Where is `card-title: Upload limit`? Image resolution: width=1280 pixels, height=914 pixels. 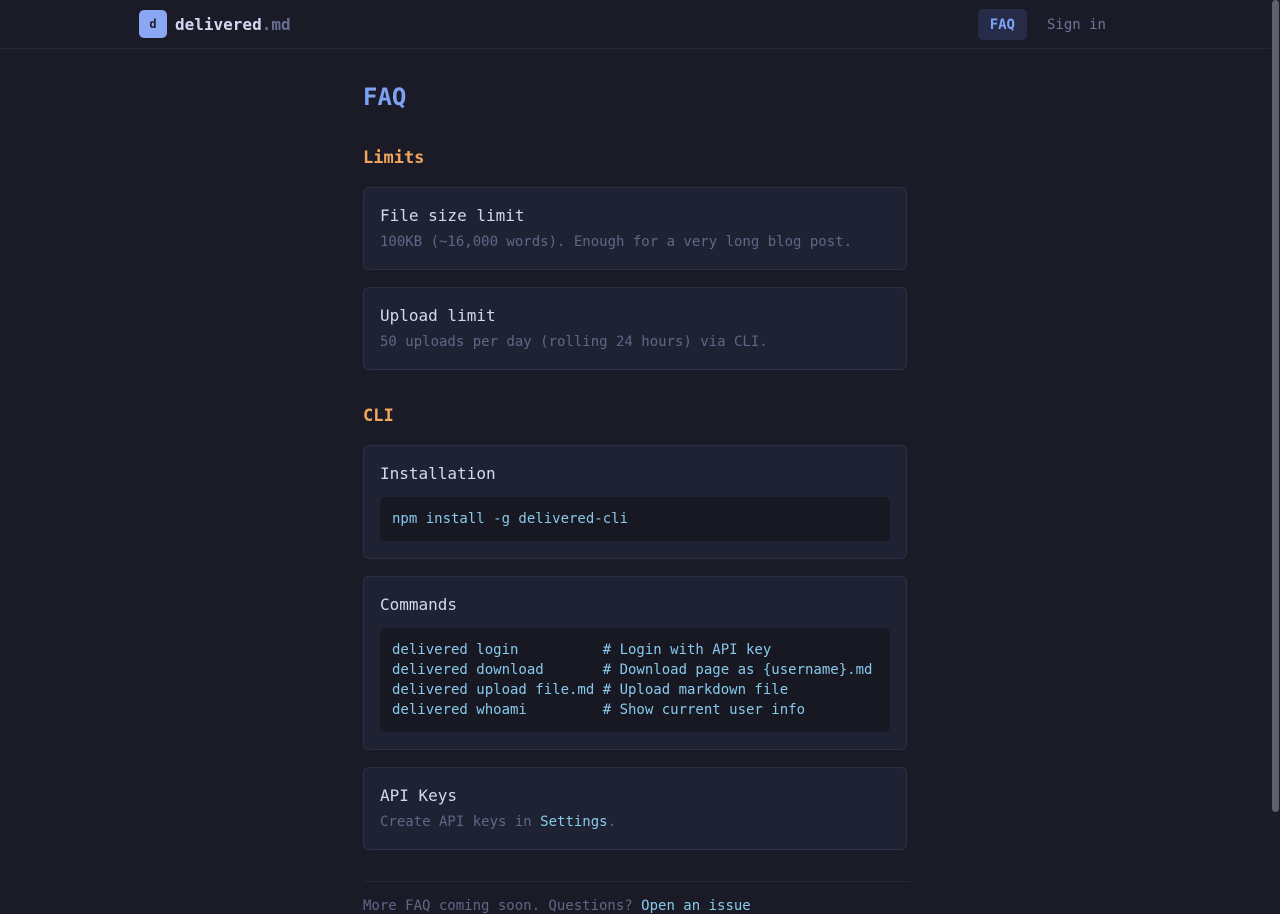 card-title: Upload limit is located at coordinates (438, 315).